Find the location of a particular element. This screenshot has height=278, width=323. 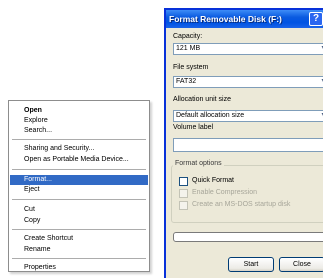

menu-item-cut: Cut is located at coordinates (79, 210).